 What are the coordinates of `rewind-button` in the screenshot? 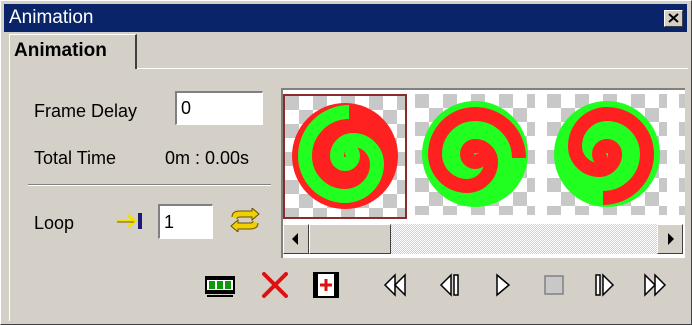 It's located at (396, 285).